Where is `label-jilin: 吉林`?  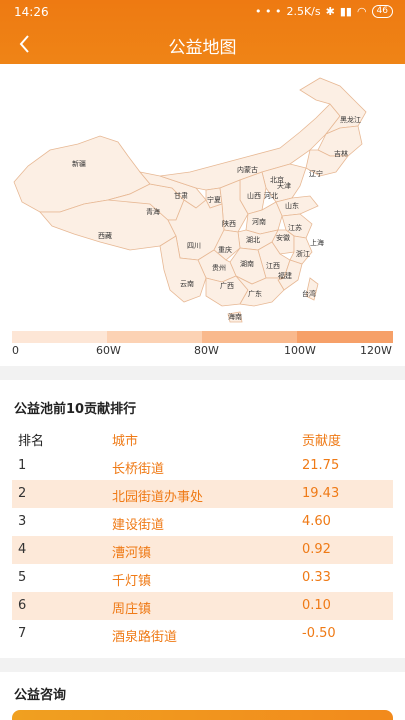
label-jilin: 吉林 is located at coordinates (341, 153).